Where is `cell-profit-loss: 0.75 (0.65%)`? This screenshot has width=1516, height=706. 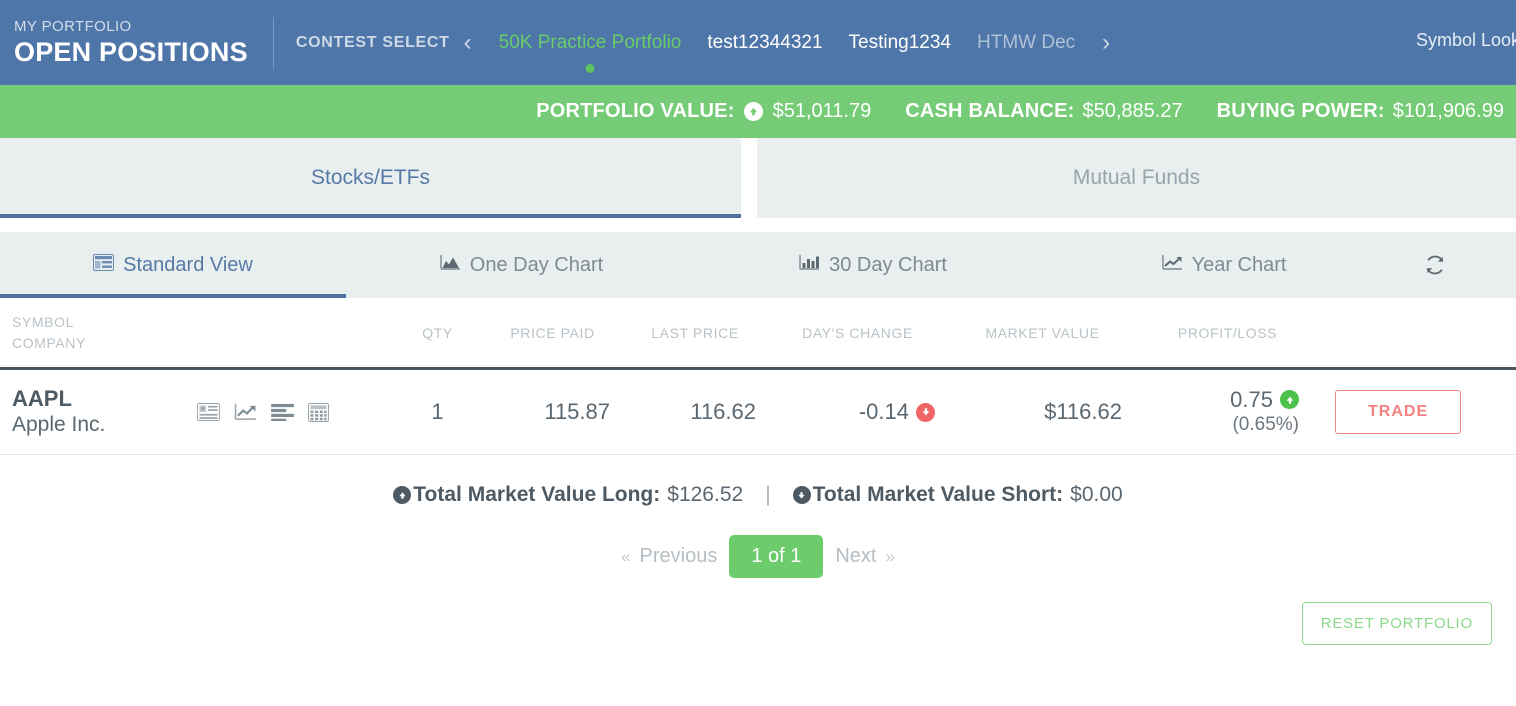 cell-profit-loss: 0.75 (0.65%) is located at coordinates (1227, 412).